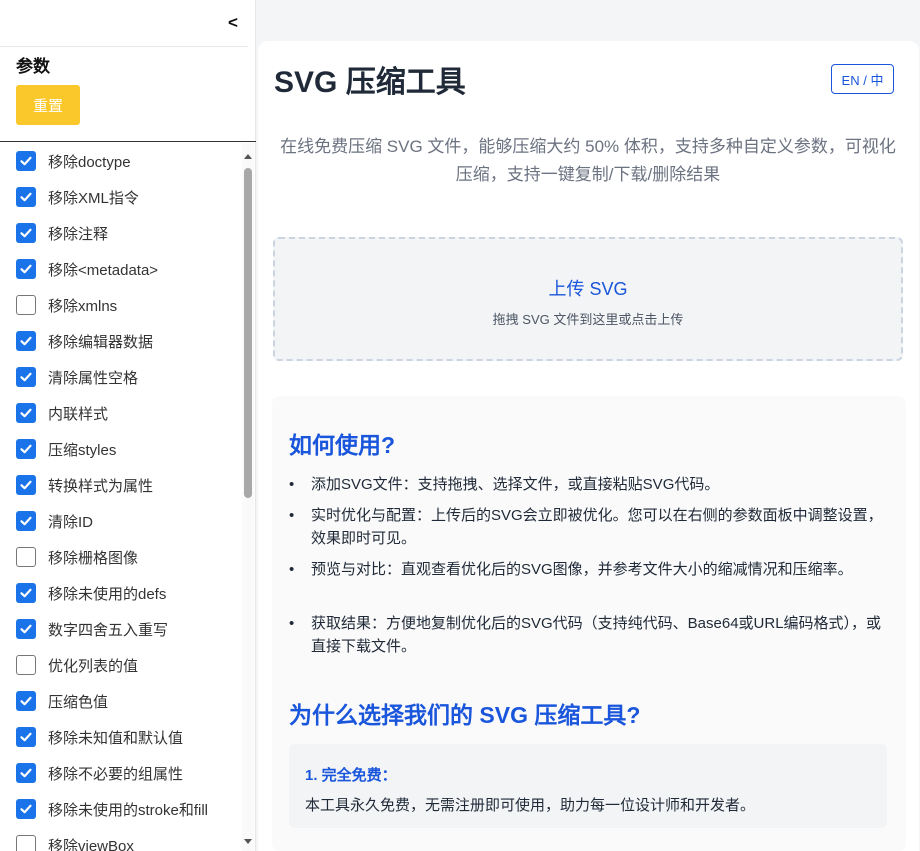 The width and height of the screenshot is (920, 851). I want to click on option-label: 移除viewBox, so click(91, 844).